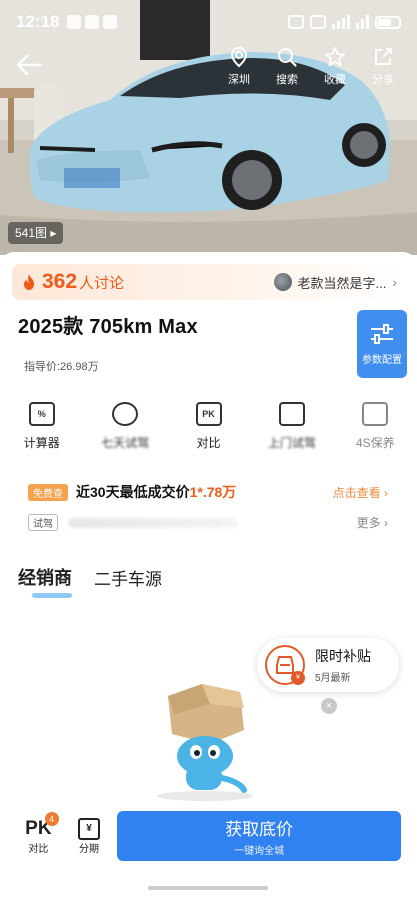 Image resolution: width=417 pixels, height=900 pixels. Describe the element at coordinates (48, 492) in the screenshot. I see `free-check-tag: 免费查` at that location.